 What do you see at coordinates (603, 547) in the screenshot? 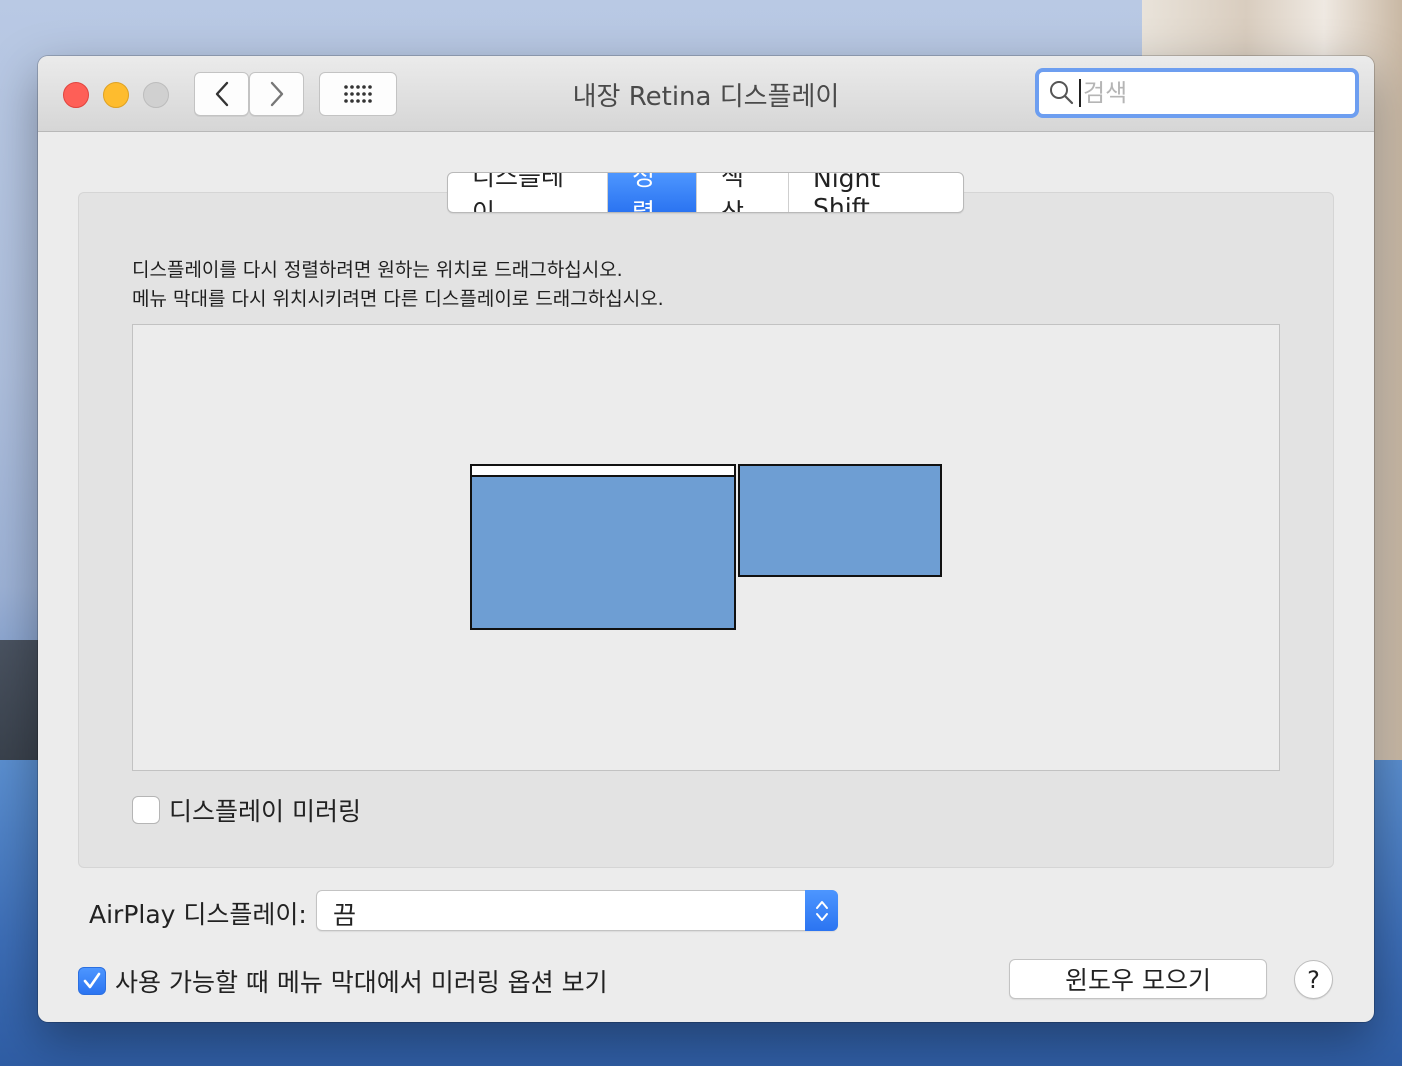
I see `main-display-thumbnail` at bounding box center [603, 547].